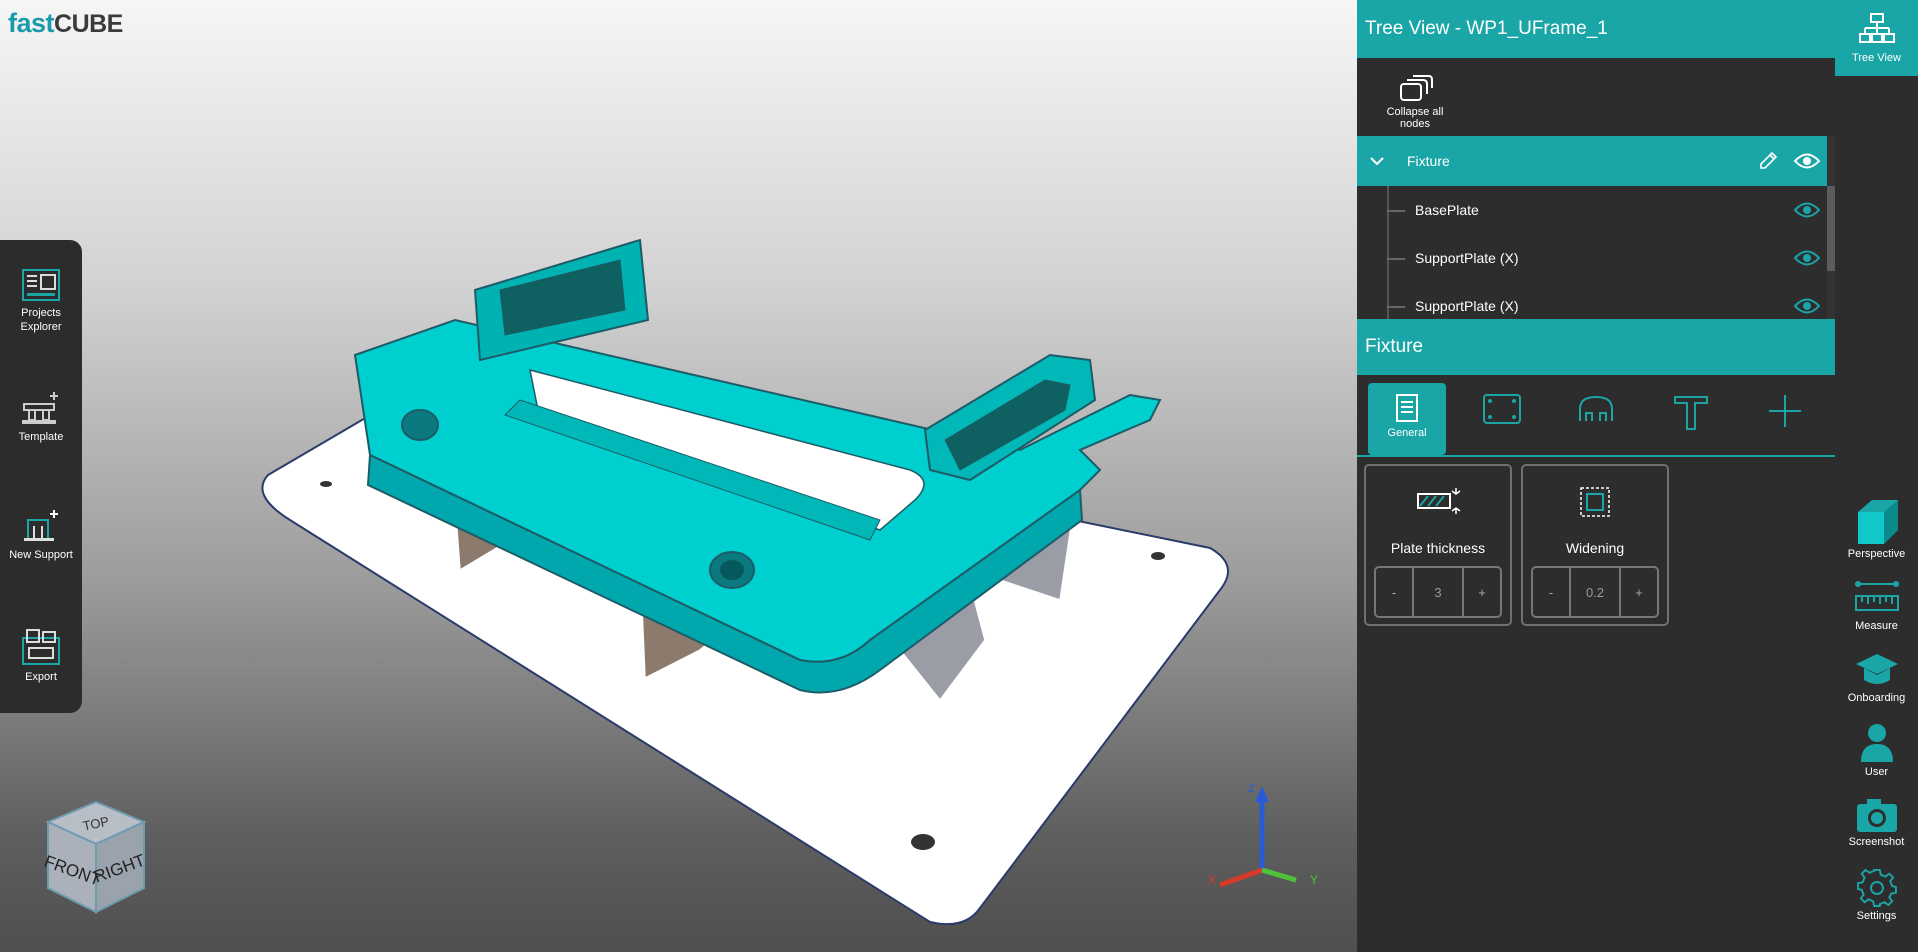 This screenshot has height=952, width=1918. I want to click on measure-ruler-icon, so click(1876, 596).